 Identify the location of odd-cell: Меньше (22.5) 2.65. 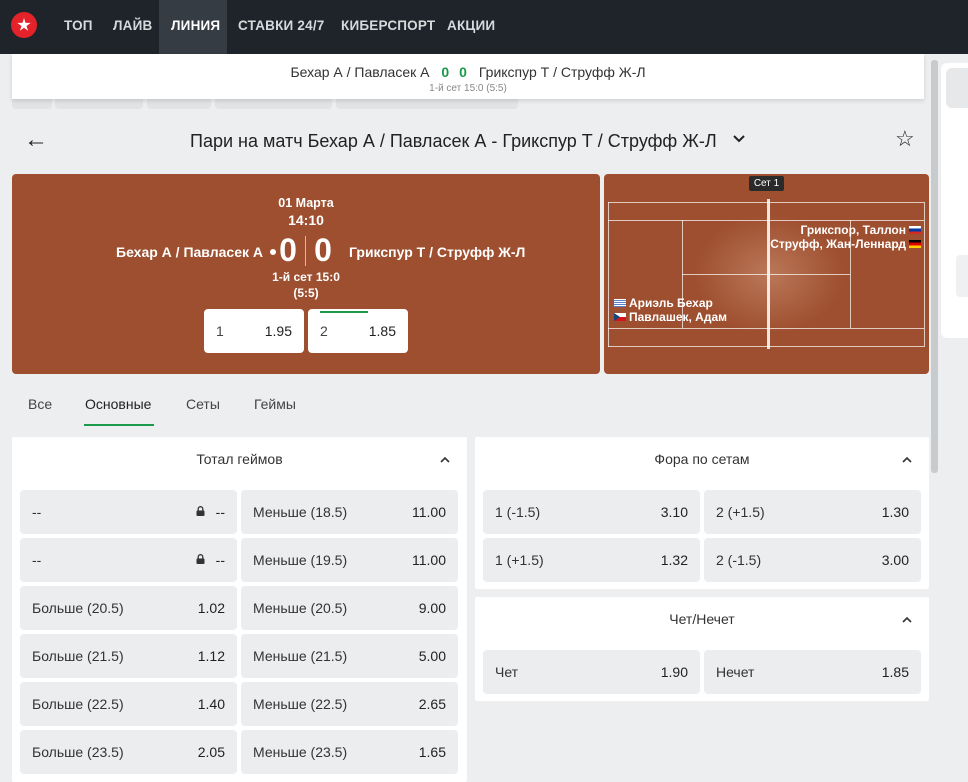
(349, 704).